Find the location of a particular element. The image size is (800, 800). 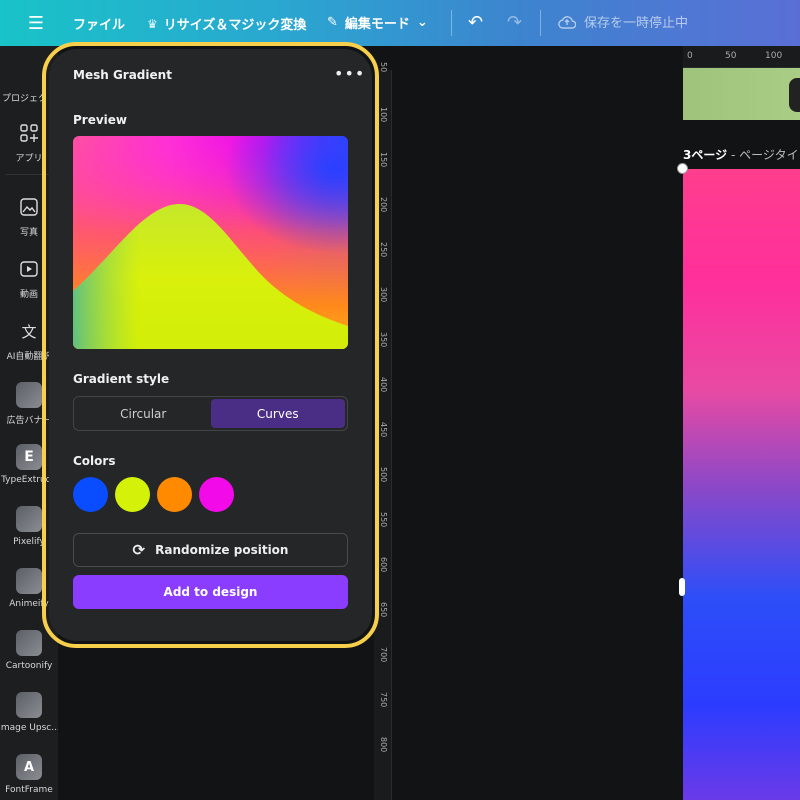

ruler-tick: 500 is located at coordinates (383, 475).